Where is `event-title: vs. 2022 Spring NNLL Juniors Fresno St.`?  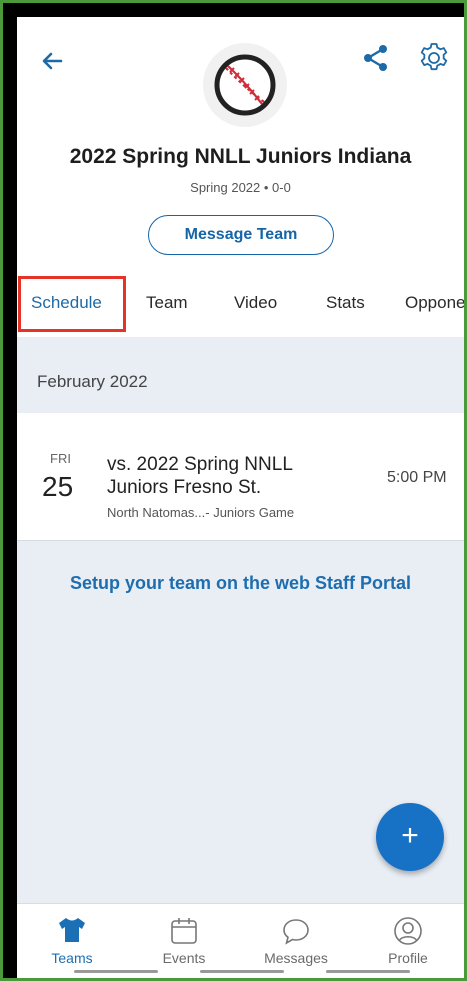
event-title: vs. 2022 Spring NNLL Juniors Fresno St. is located at coordinates (200, 476).